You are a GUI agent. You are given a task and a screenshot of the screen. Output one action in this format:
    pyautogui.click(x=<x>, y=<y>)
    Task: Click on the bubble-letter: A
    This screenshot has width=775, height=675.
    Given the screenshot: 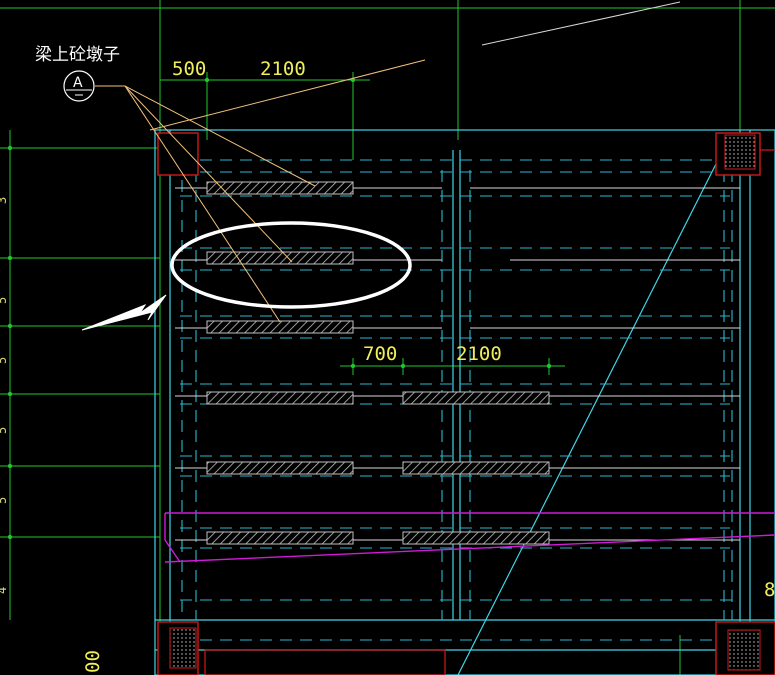 What is the action you would take?
    pyautogui.click(x=78, y=83)
    